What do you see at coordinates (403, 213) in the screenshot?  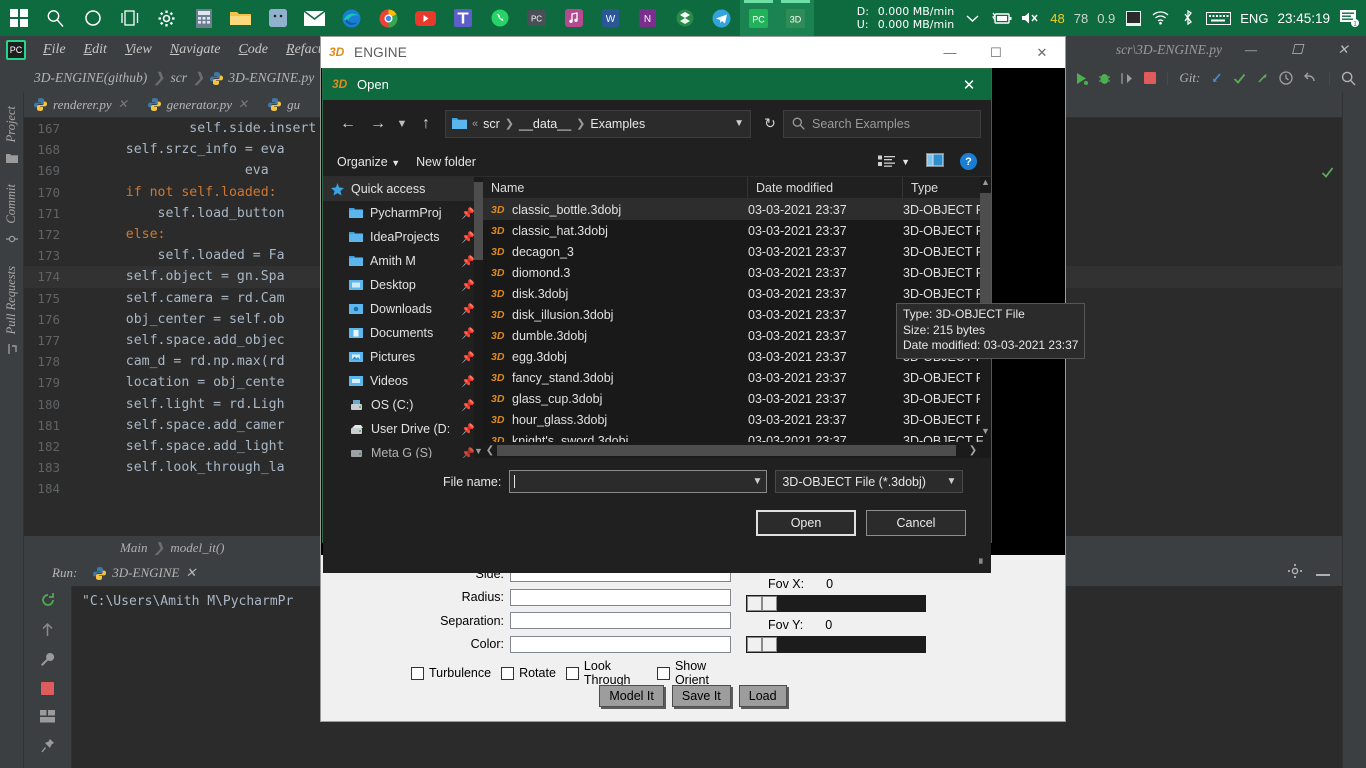 I see `sidebar-item-pycharmproj: PycharmProj 📌` at bounding box center [403, 213].